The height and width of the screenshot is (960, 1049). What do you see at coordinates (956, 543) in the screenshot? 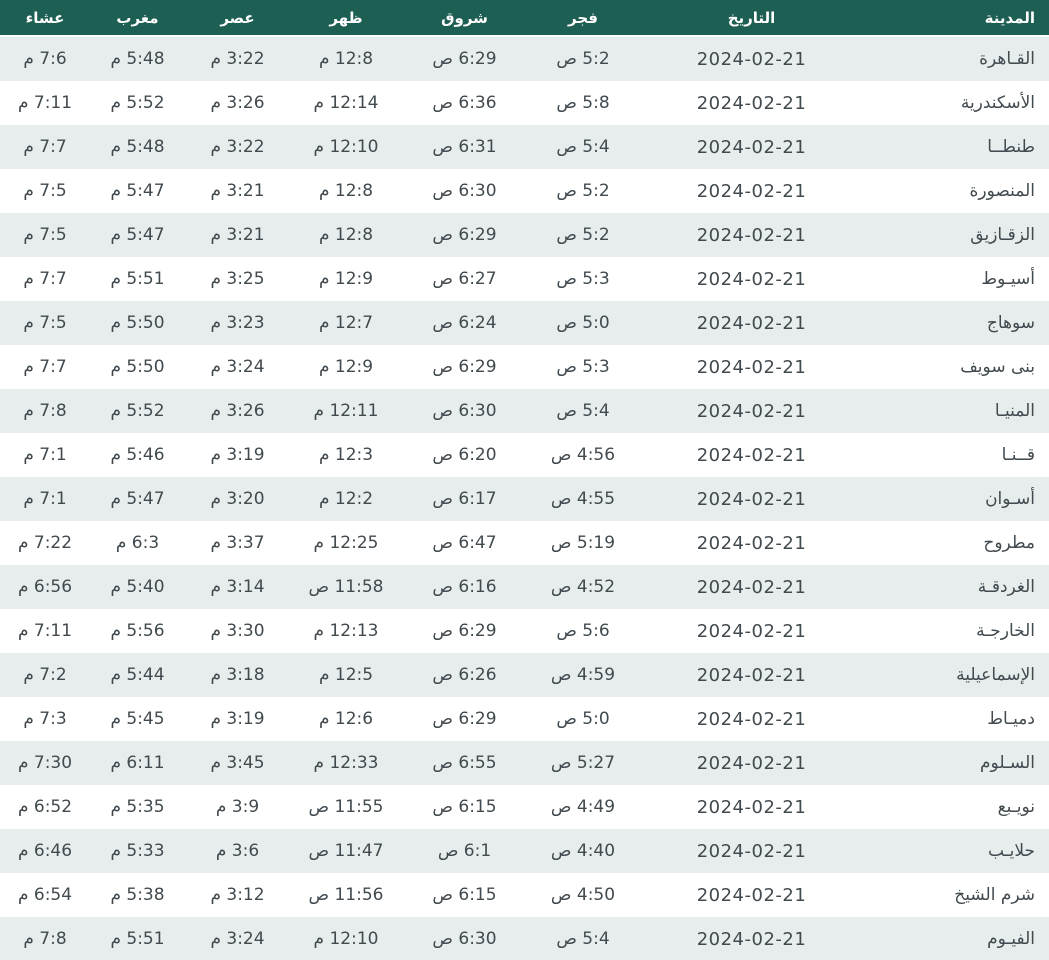
I see `cell-city: مطروح` at bounding box center [956, 543].